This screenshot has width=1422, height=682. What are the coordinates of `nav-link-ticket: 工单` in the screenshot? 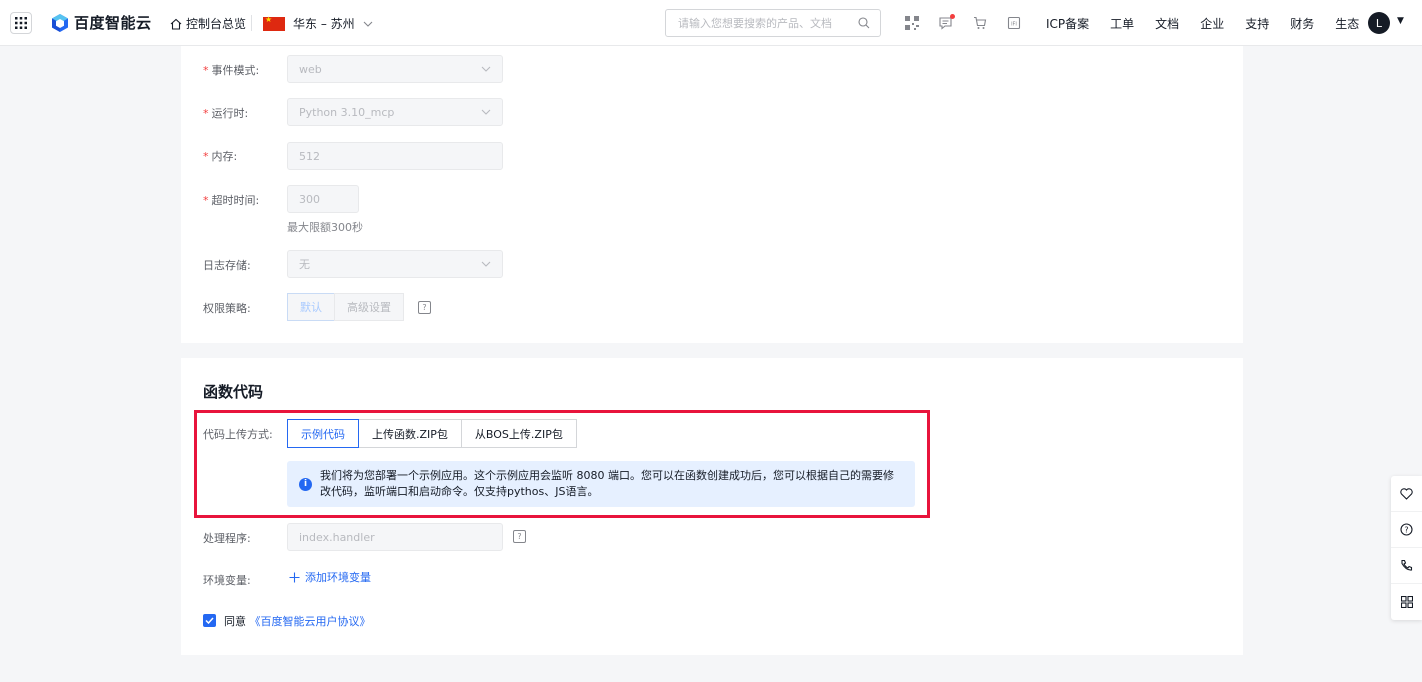 It's located at (1122, 23).